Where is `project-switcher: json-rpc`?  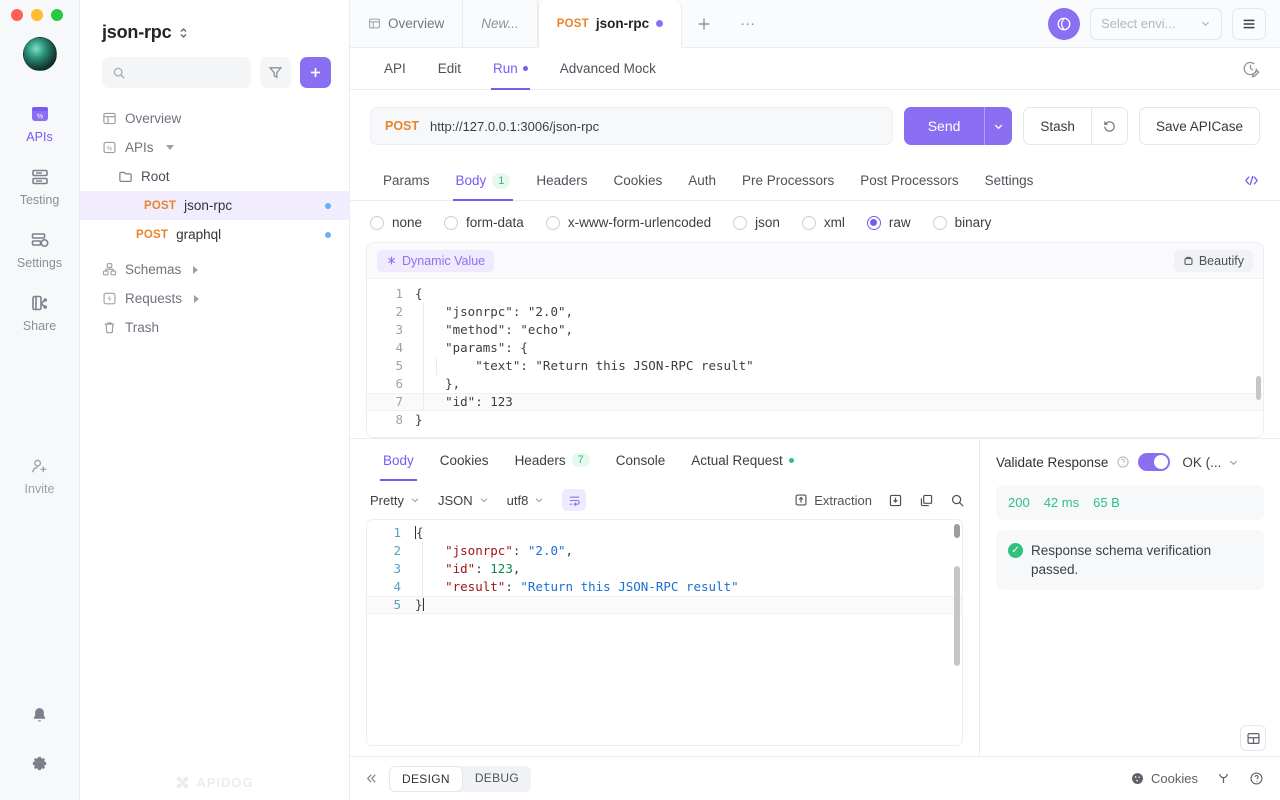
project-switcher: json-rpc is located at coordinates (214, 28).